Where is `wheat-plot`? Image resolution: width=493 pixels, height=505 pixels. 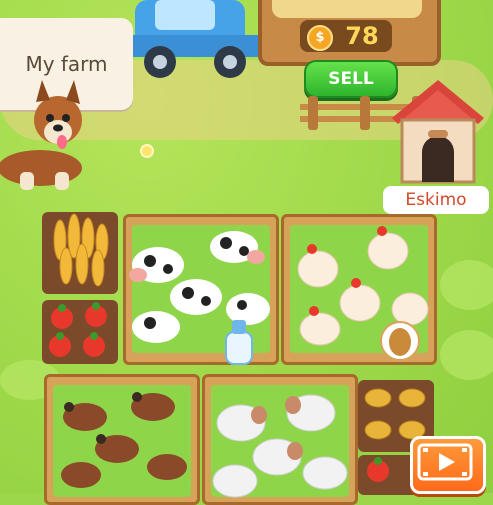
wheat-plot is located at coordinates (80, 253).